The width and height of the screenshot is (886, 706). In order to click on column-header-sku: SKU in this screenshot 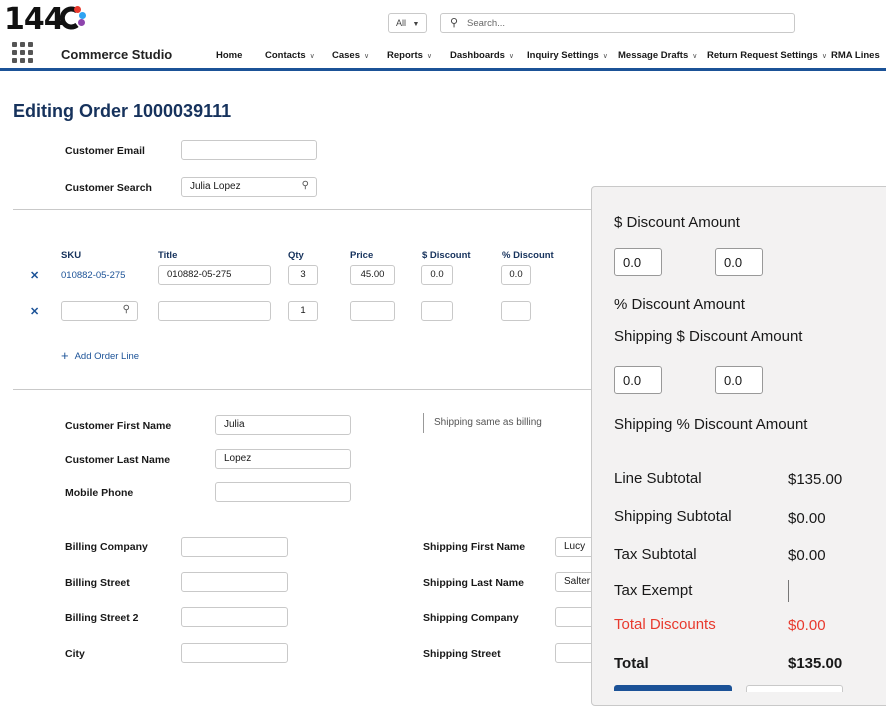, I will do `click(71, 255)`.